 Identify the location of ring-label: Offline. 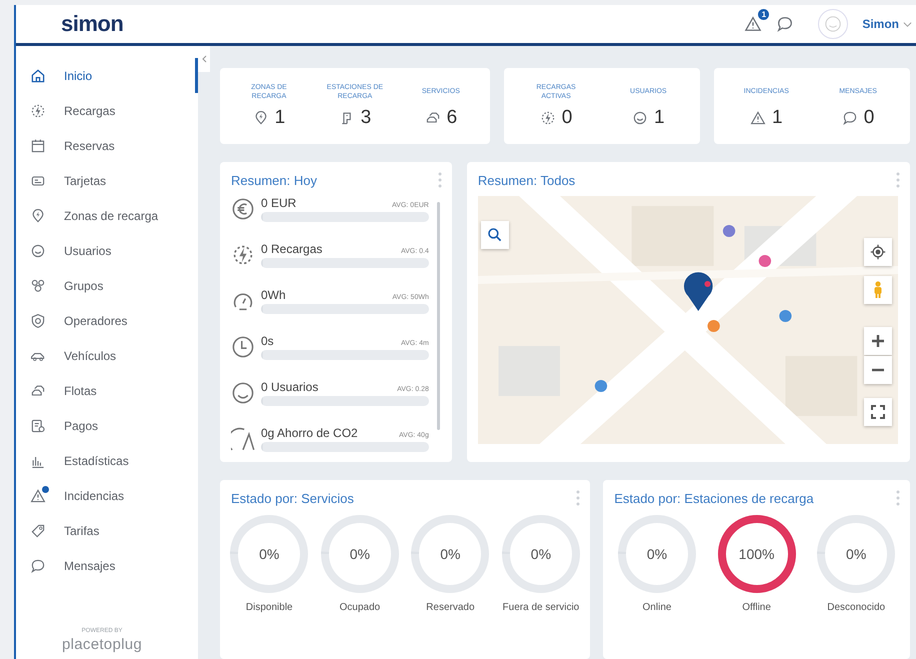
(756, 608).